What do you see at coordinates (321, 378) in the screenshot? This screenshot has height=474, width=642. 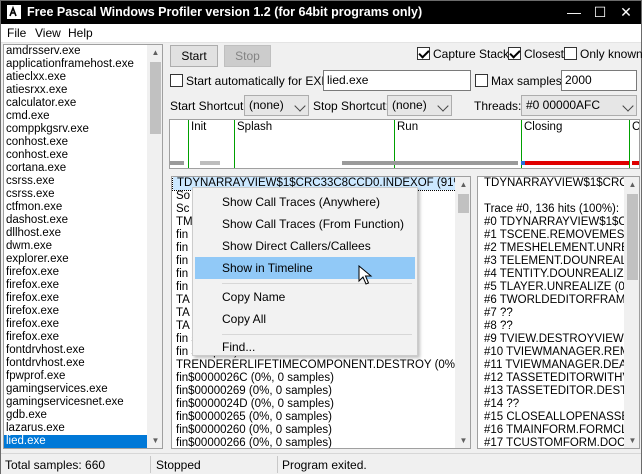 I see `tree-row: fin$0000026C (0%, 0 samples)` at bounding box center [321, 378].